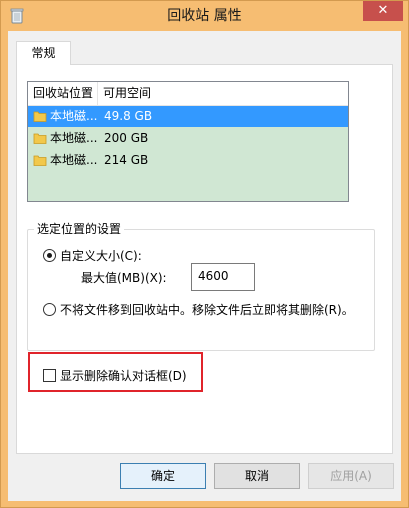  Describe the element at coordinates (49, 255) in the screenshot. I see `custom-size-radio` at that location.